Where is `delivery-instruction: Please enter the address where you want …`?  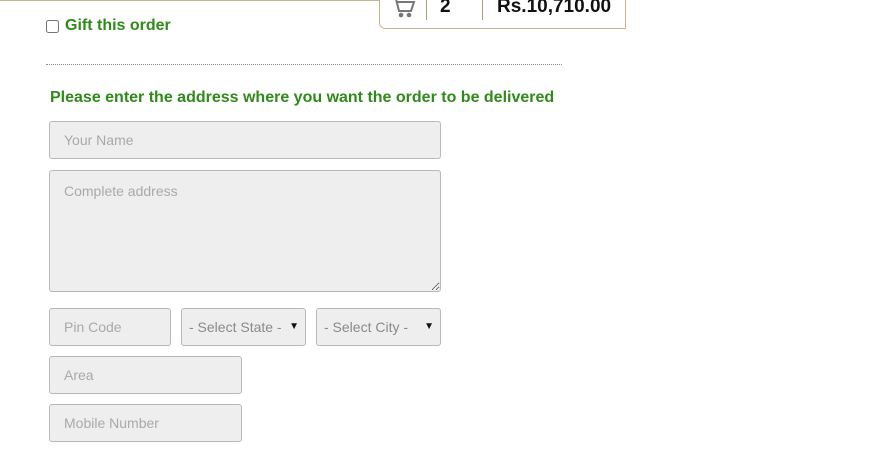 delivery-instruction: Please enter the address where you want … is located at coordinates (302, 97).